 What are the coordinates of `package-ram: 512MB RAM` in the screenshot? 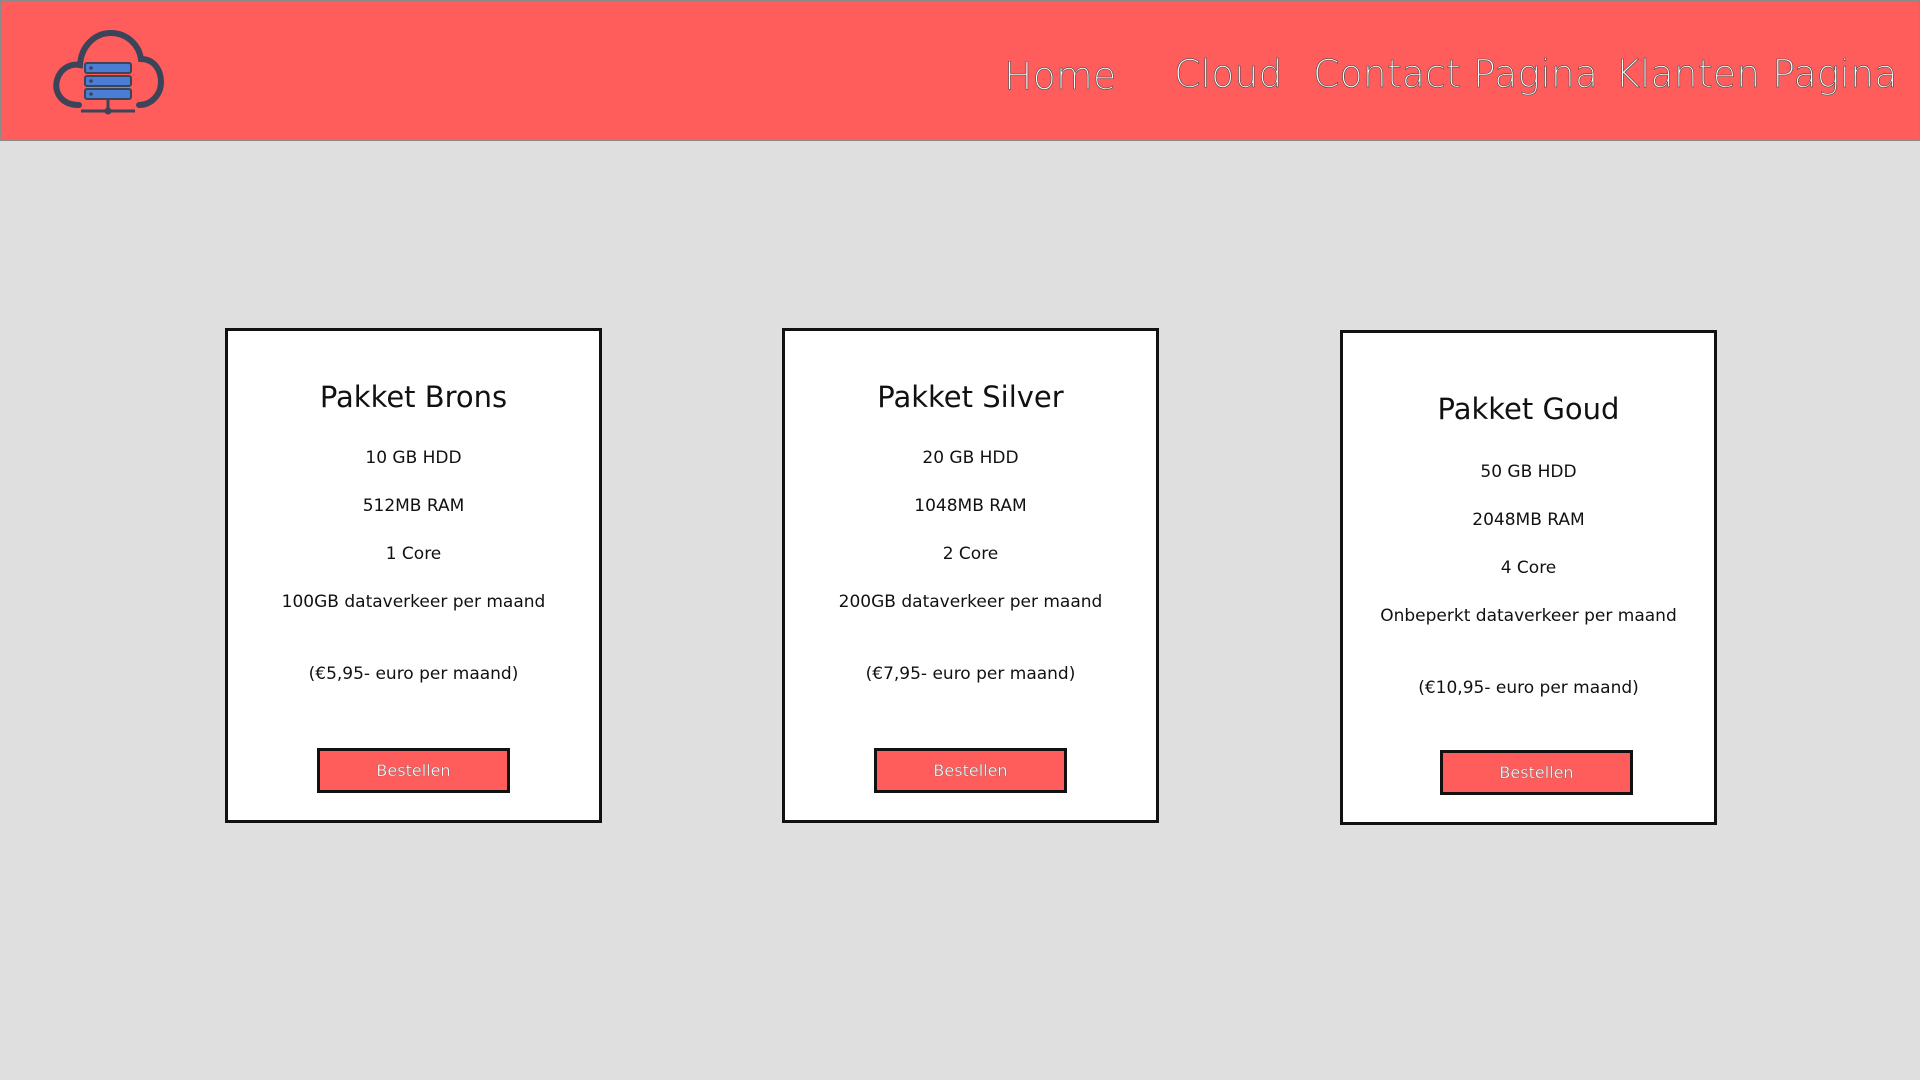 It's located at (413, 506).